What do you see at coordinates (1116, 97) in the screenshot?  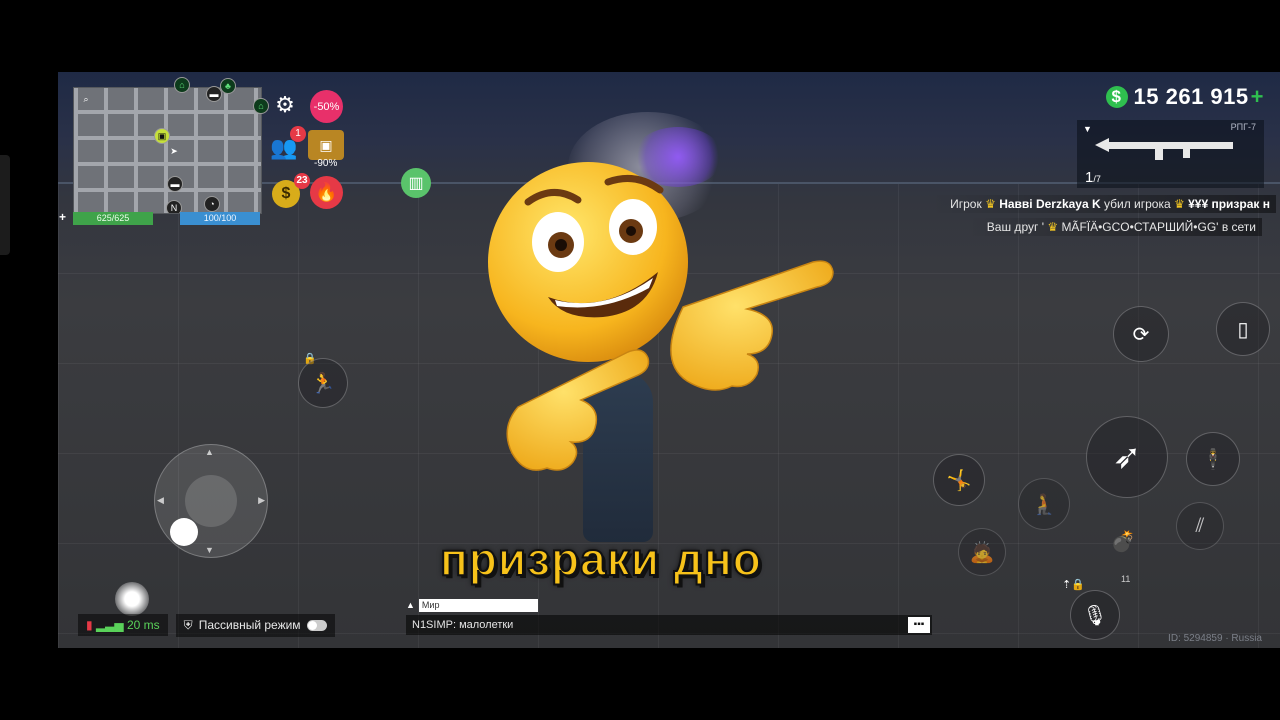 I see `dollar-icon: $` at bounding box center [1116, 97].